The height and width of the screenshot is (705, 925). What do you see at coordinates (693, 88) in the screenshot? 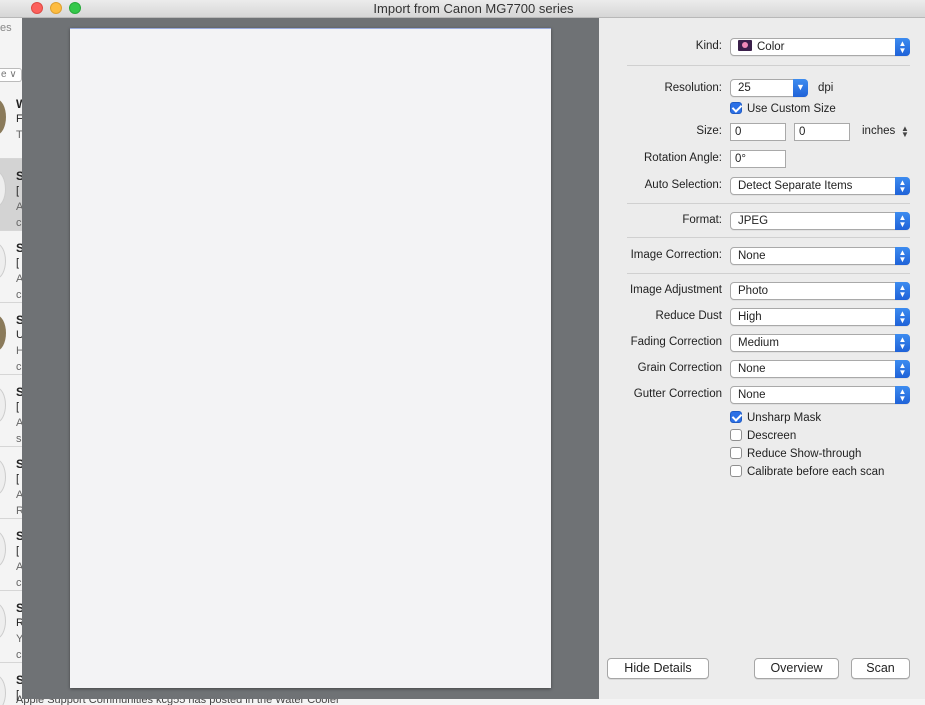
I see `resolution-label: Resolution:` at bounding box center [693, 88].